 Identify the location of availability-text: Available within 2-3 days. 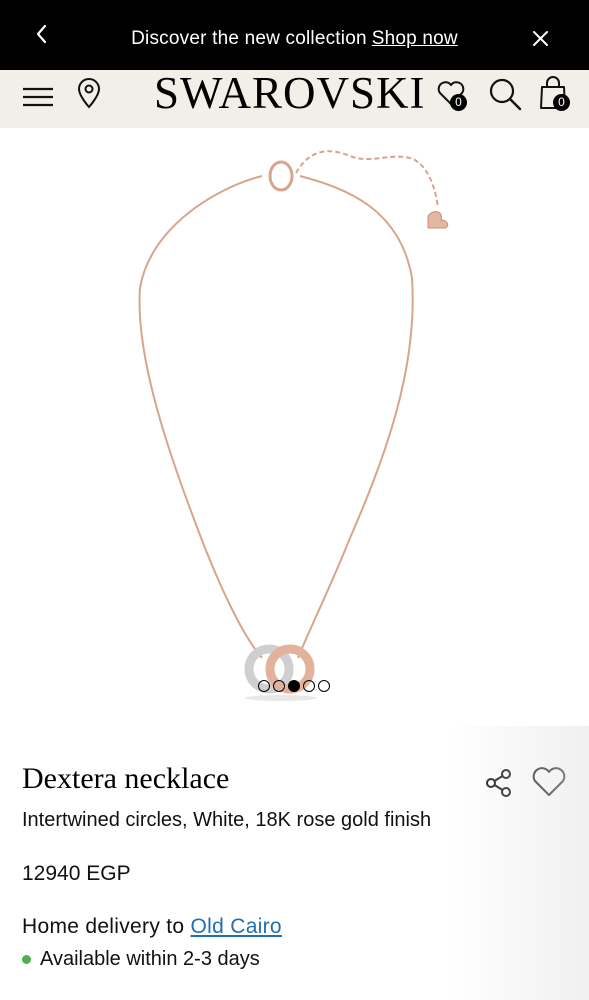
(150, 959).